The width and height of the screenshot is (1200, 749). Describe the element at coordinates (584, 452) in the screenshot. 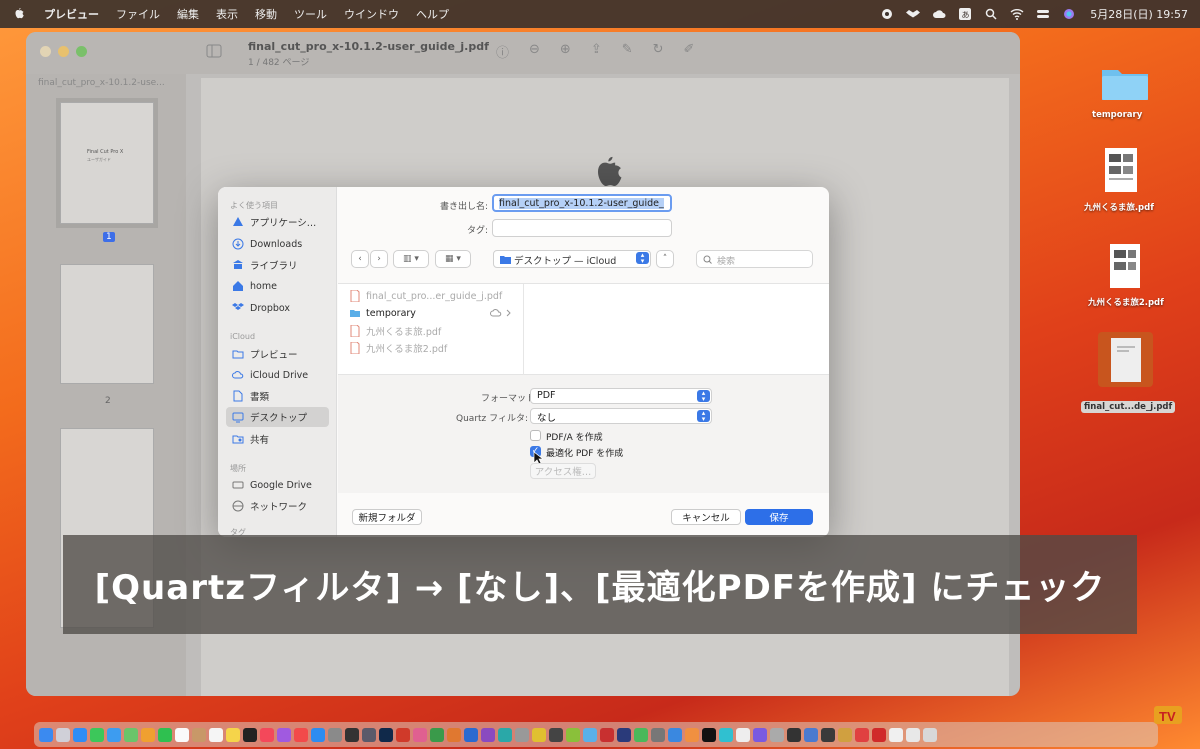

I see `optimize-pdf-label: 最適化 PDF を作成` at that location.